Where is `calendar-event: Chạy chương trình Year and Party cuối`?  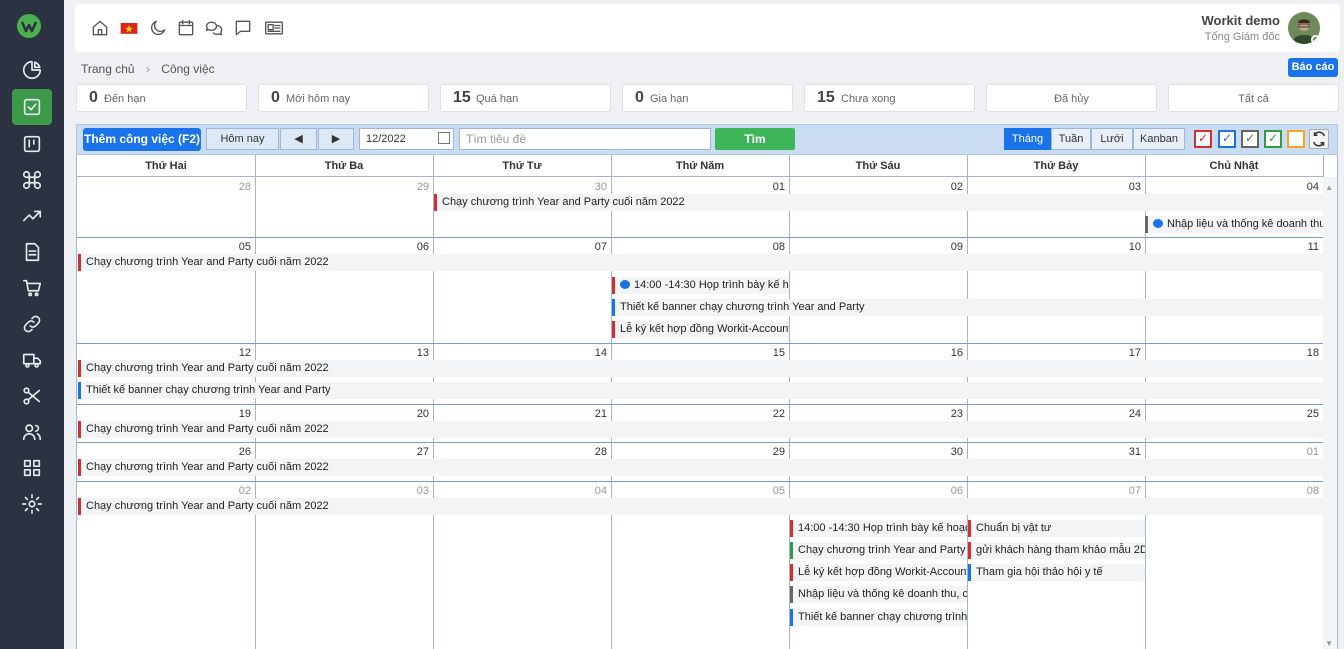 calendar-event: Chạy chương trình Year and Party cuối is located at coordinates (878, 550).